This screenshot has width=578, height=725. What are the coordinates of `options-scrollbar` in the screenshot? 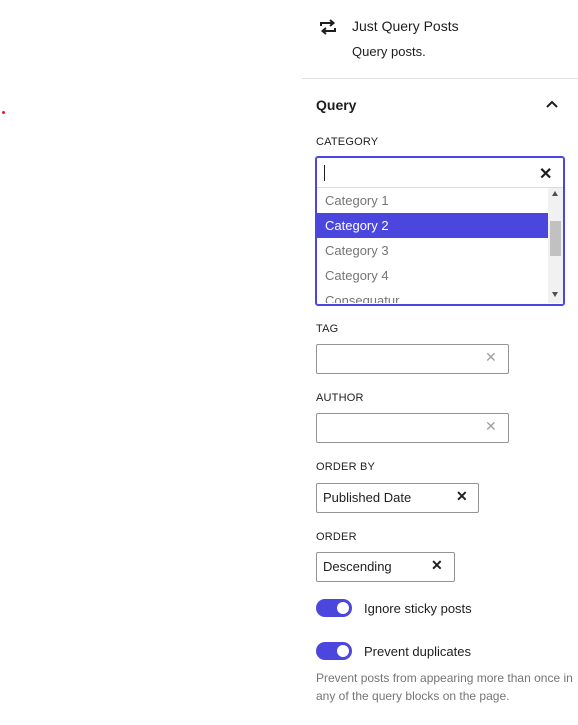 It's located at (555, 245).